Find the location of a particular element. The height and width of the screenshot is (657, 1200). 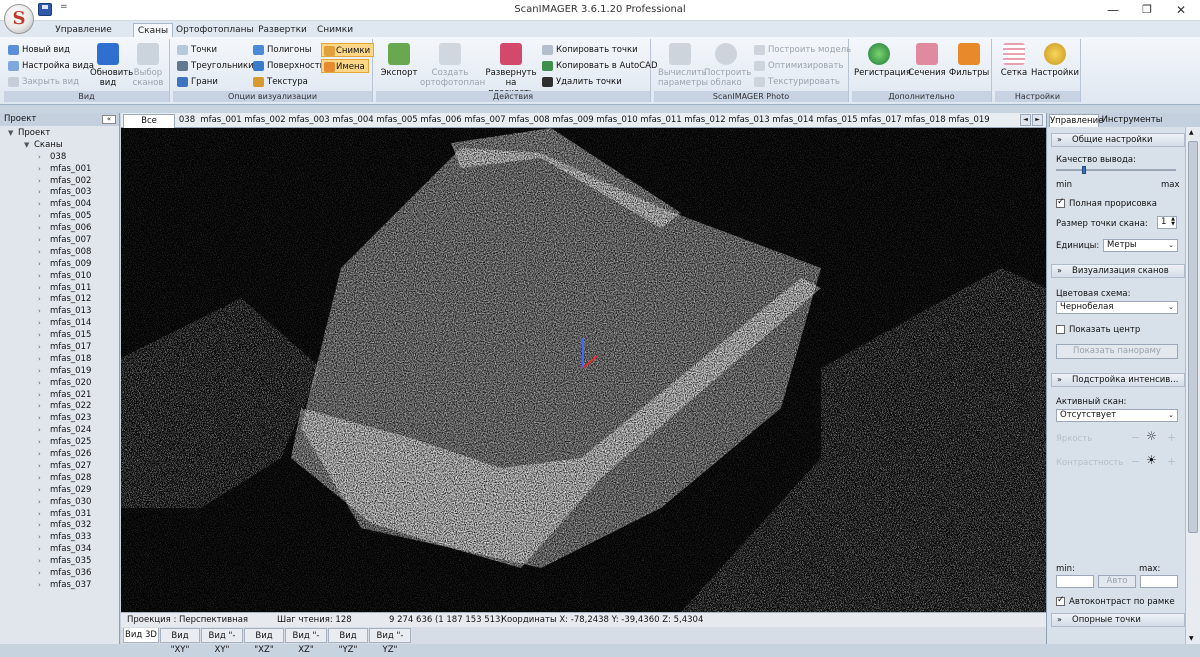

settings-button: Настройки is located at coordinates (1055, 60).